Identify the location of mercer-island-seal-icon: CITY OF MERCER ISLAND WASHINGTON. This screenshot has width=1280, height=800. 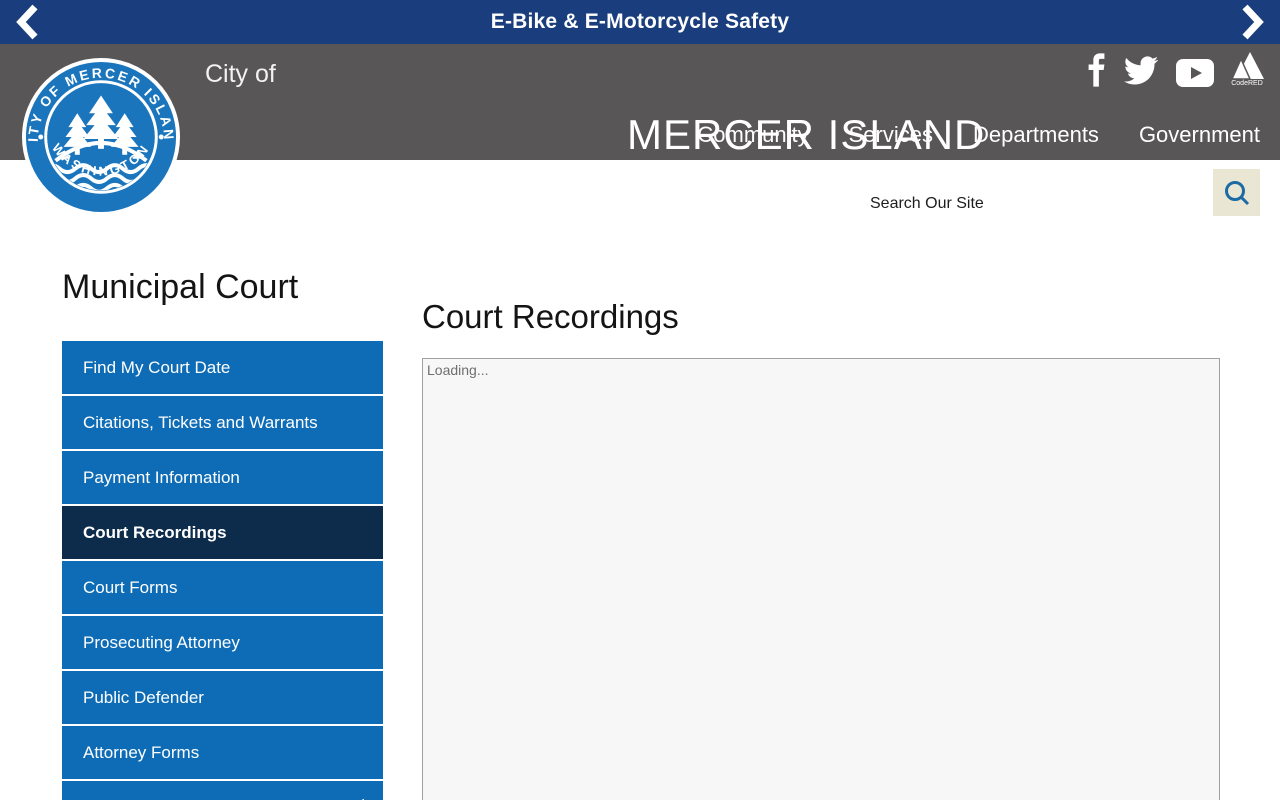
(101, 137).